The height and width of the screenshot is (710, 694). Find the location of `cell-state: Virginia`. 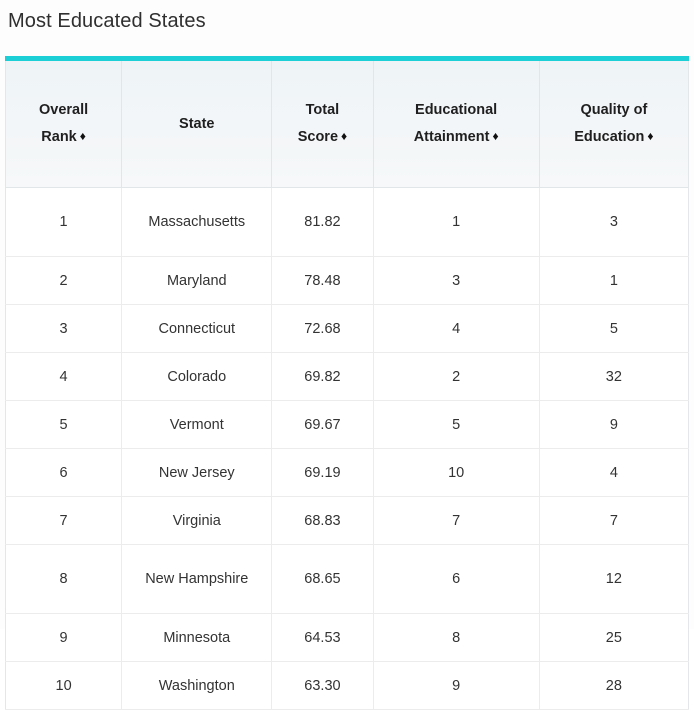

cell-state: Virginia is located at coordinates (197, 520).